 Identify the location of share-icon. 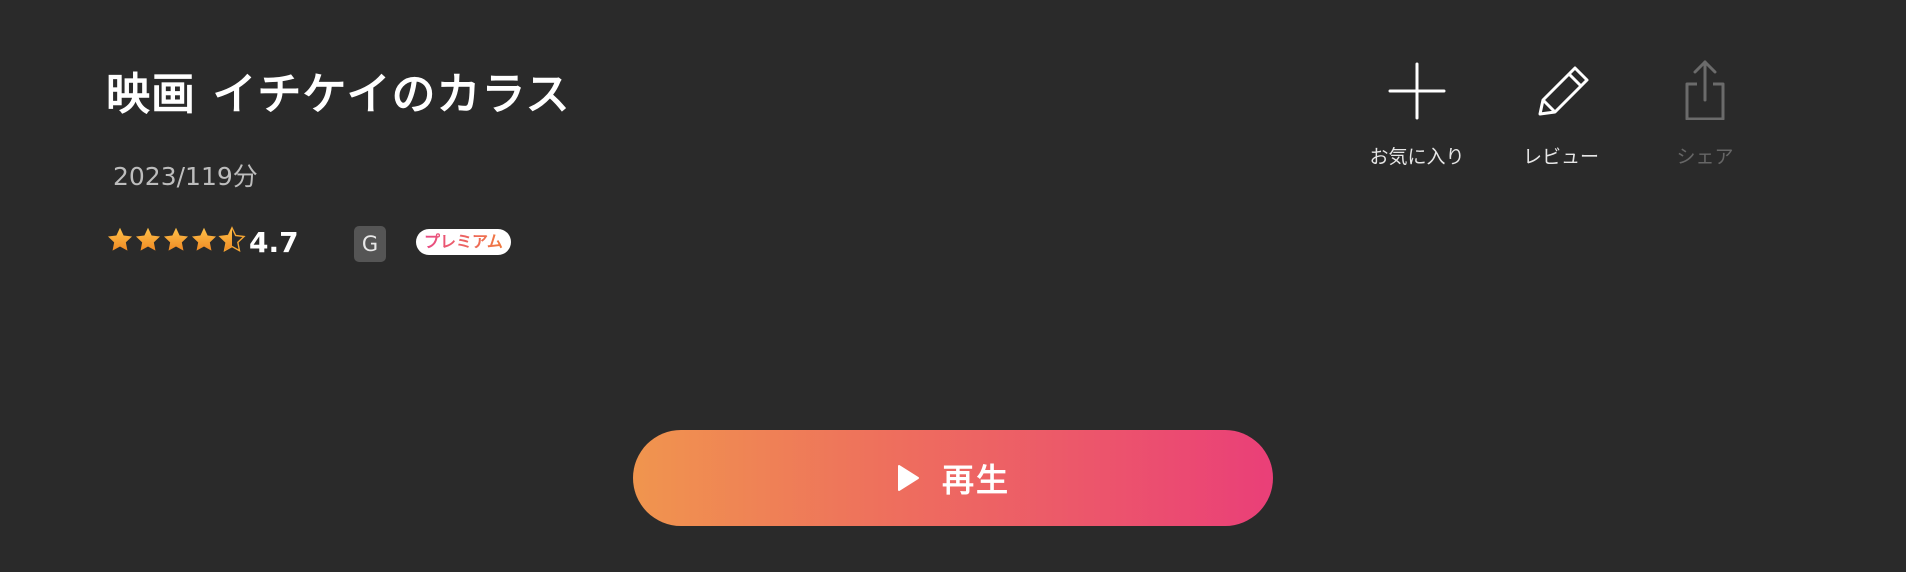
(1705, 90).